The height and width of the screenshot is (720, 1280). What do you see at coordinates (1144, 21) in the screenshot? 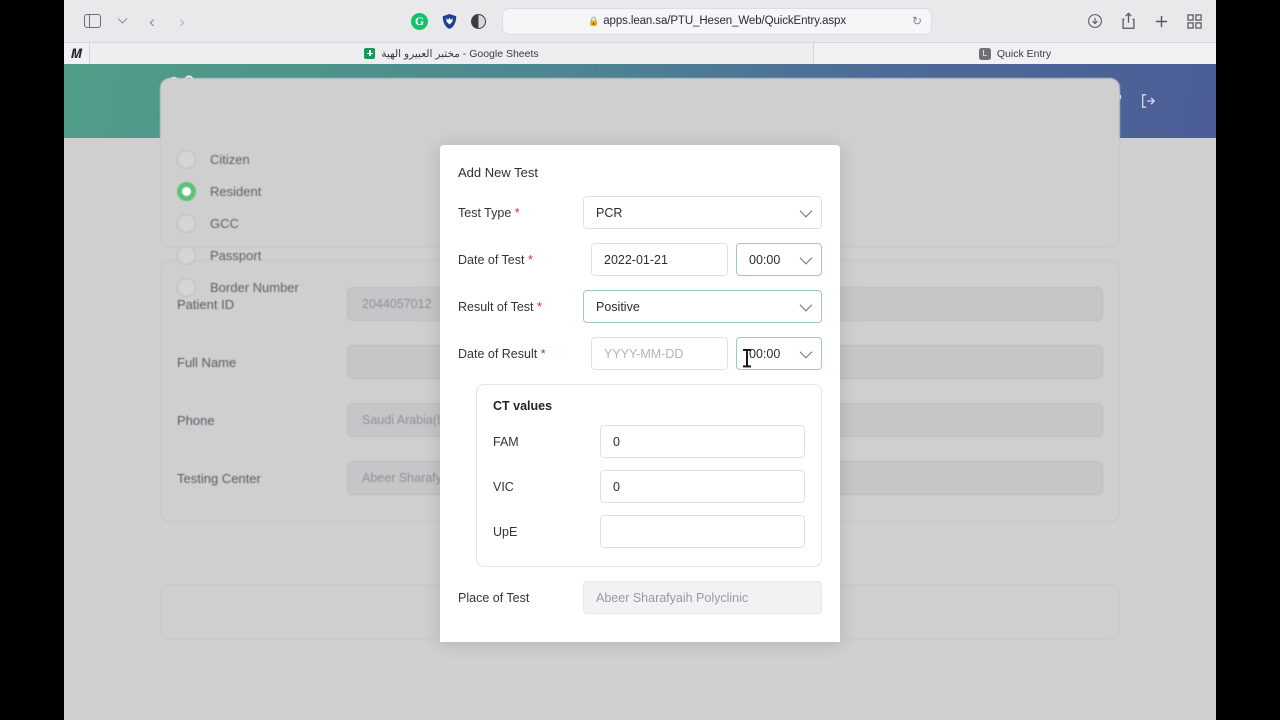
I see `toolbar-right-group` at bounding box center [1144, 21].